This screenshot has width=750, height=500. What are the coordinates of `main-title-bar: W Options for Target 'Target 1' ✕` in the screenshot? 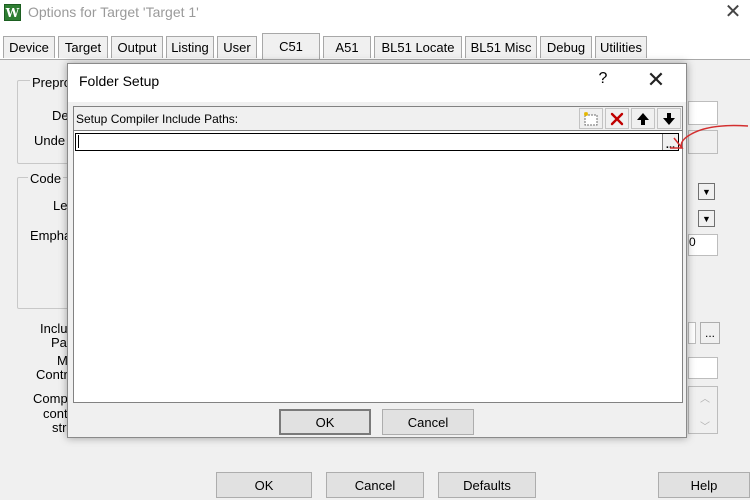 It's located at (375, 13).